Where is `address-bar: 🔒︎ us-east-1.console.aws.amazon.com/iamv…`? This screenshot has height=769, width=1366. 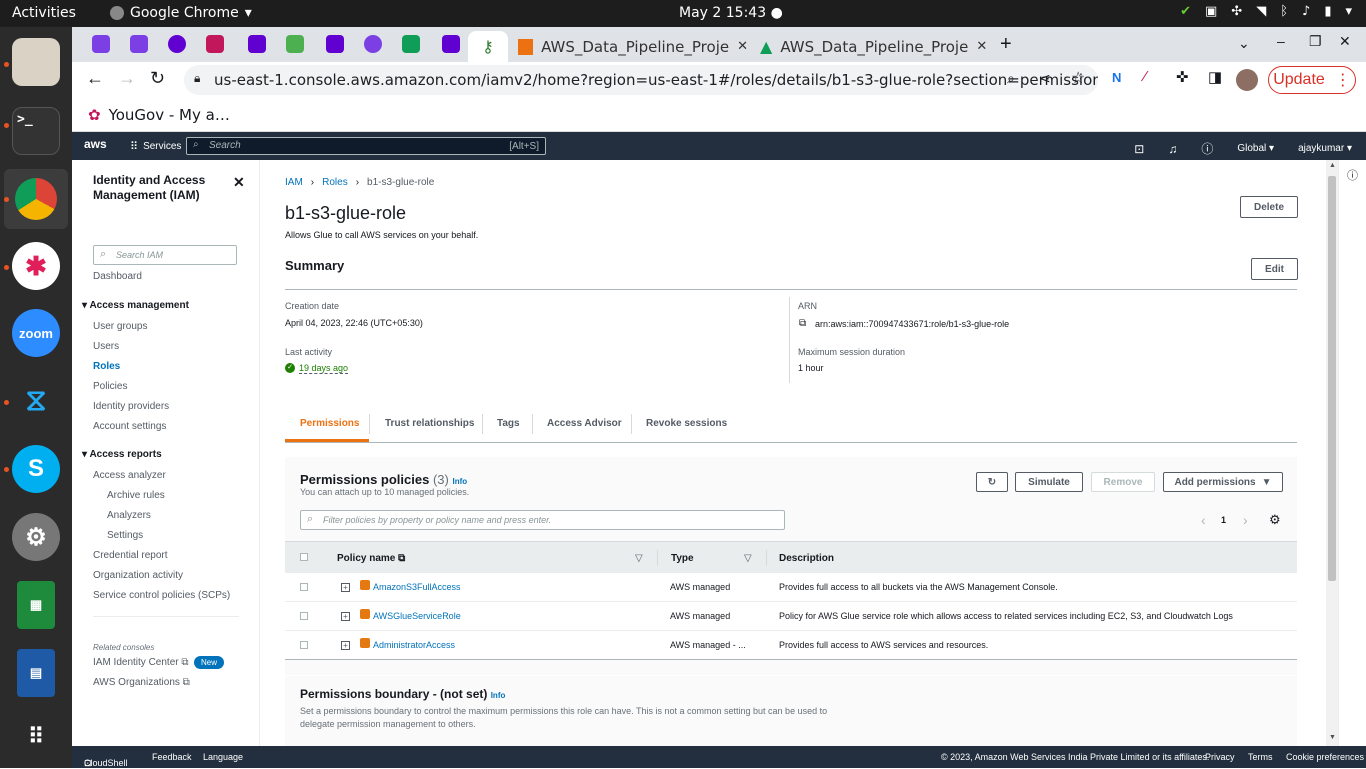
address-bar: 🔒︎ us-east-1.console.aws.amazon.com/iamv… is located at coordinates (641, 80).